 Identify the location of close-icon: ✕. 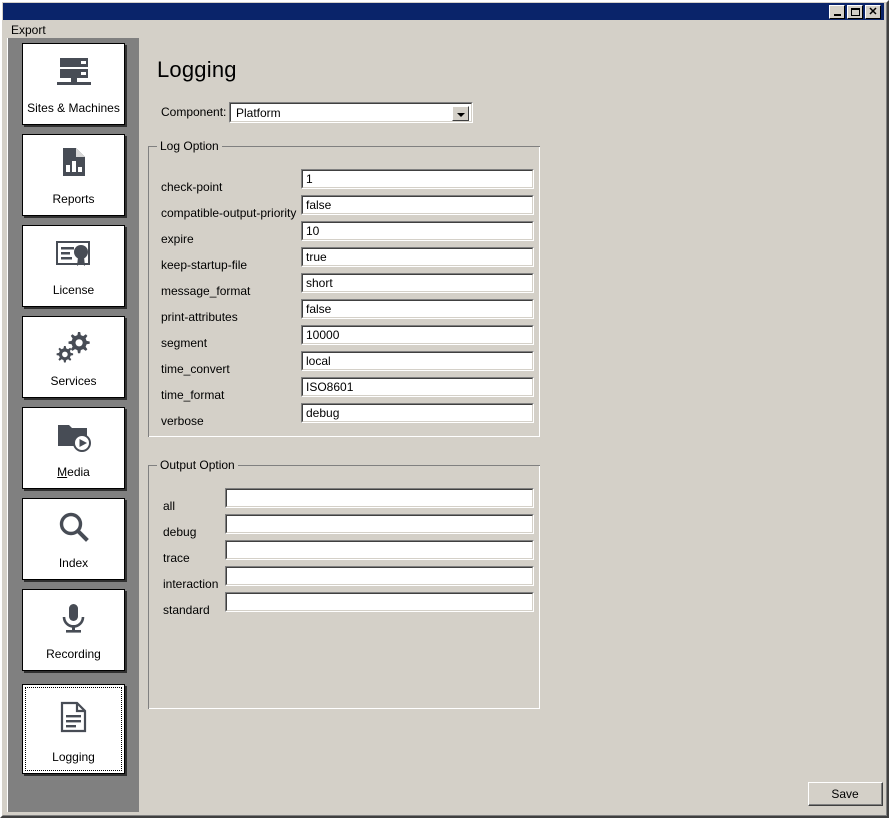
(873, 12).